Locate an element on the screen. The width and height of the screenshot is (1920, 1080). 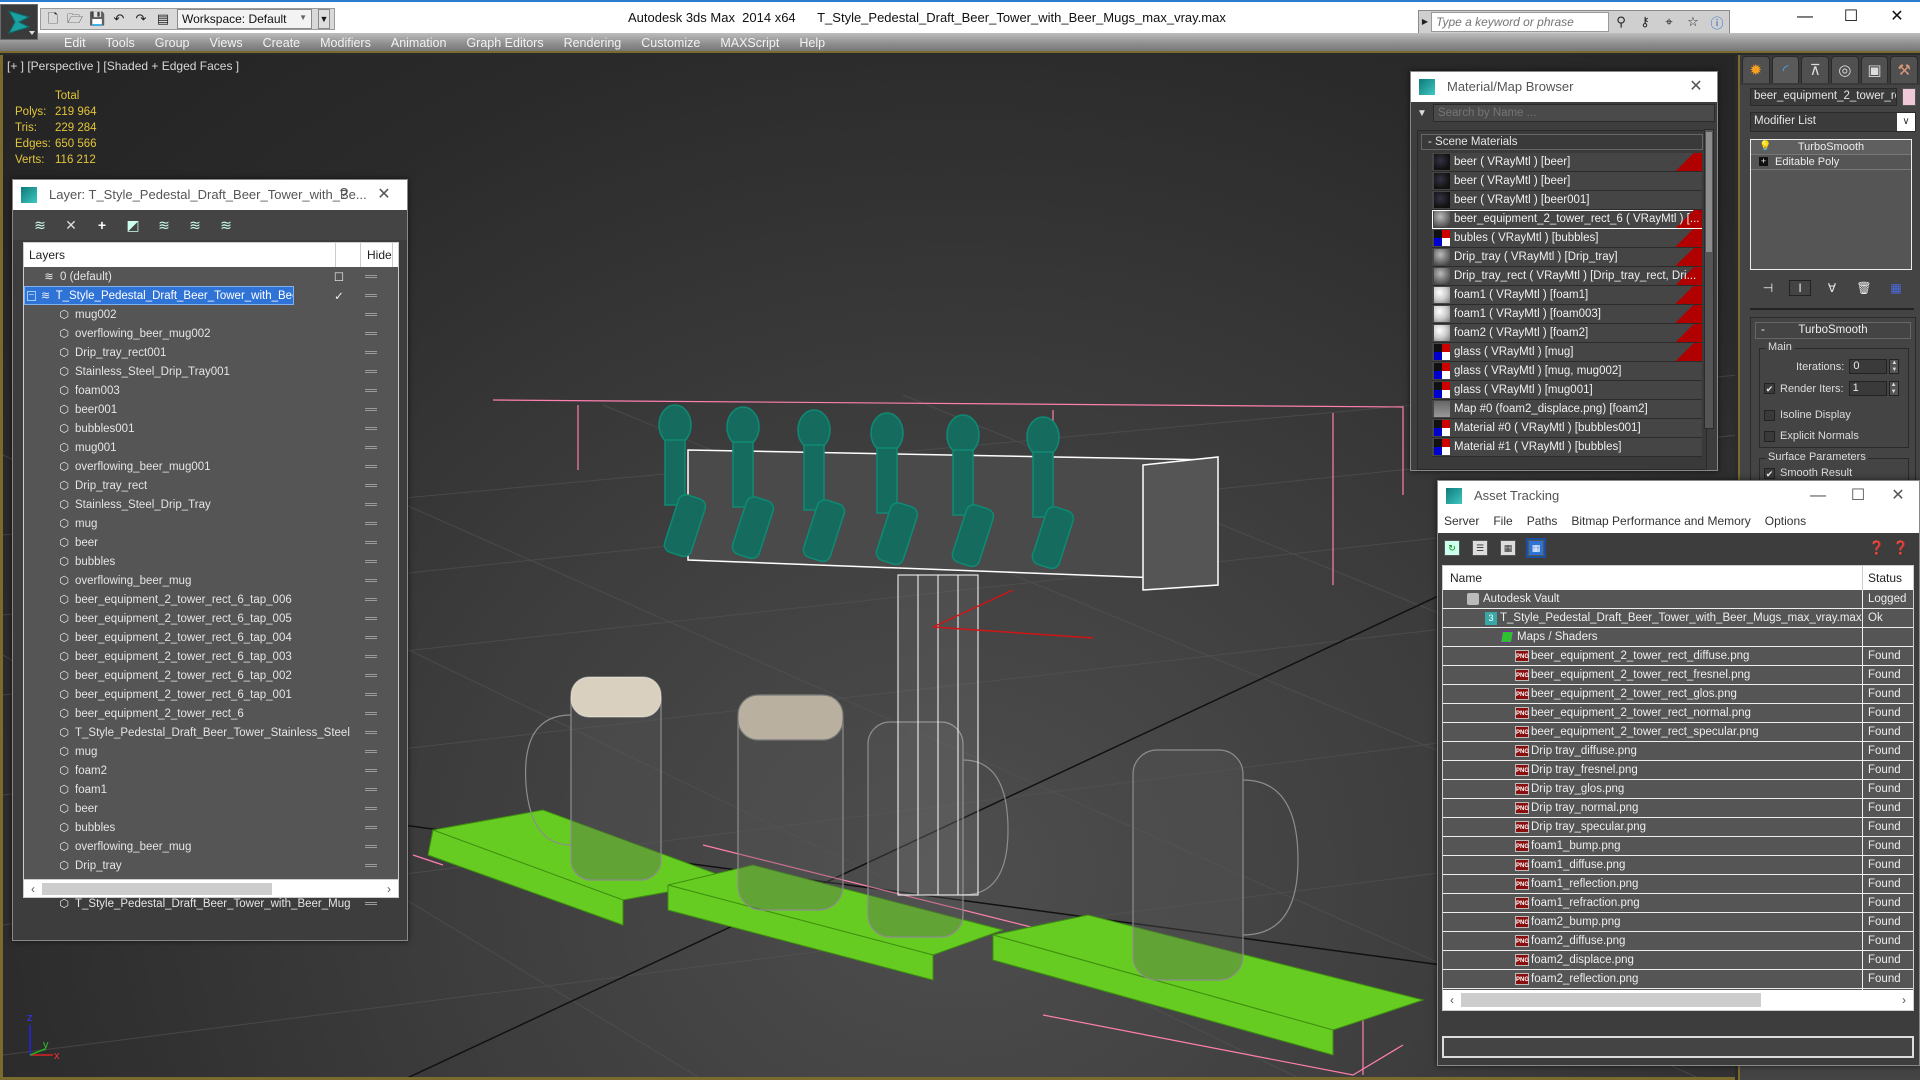
menu-options: Options is located at coordinates (1785, 522).